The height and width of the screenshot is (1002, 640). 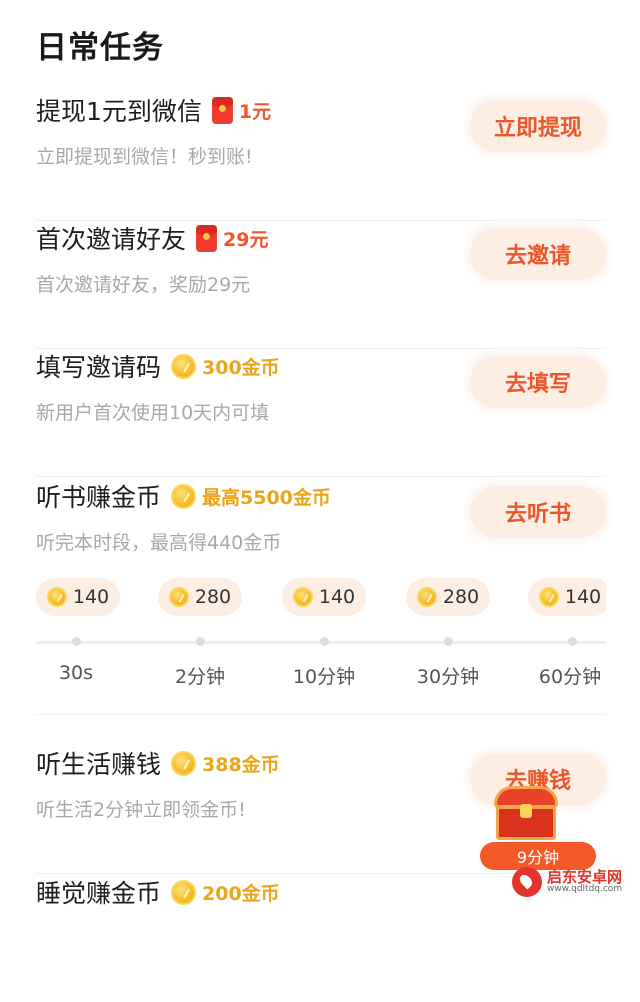 I want to click on task-reward: 29元, so click(x=232, y=238).